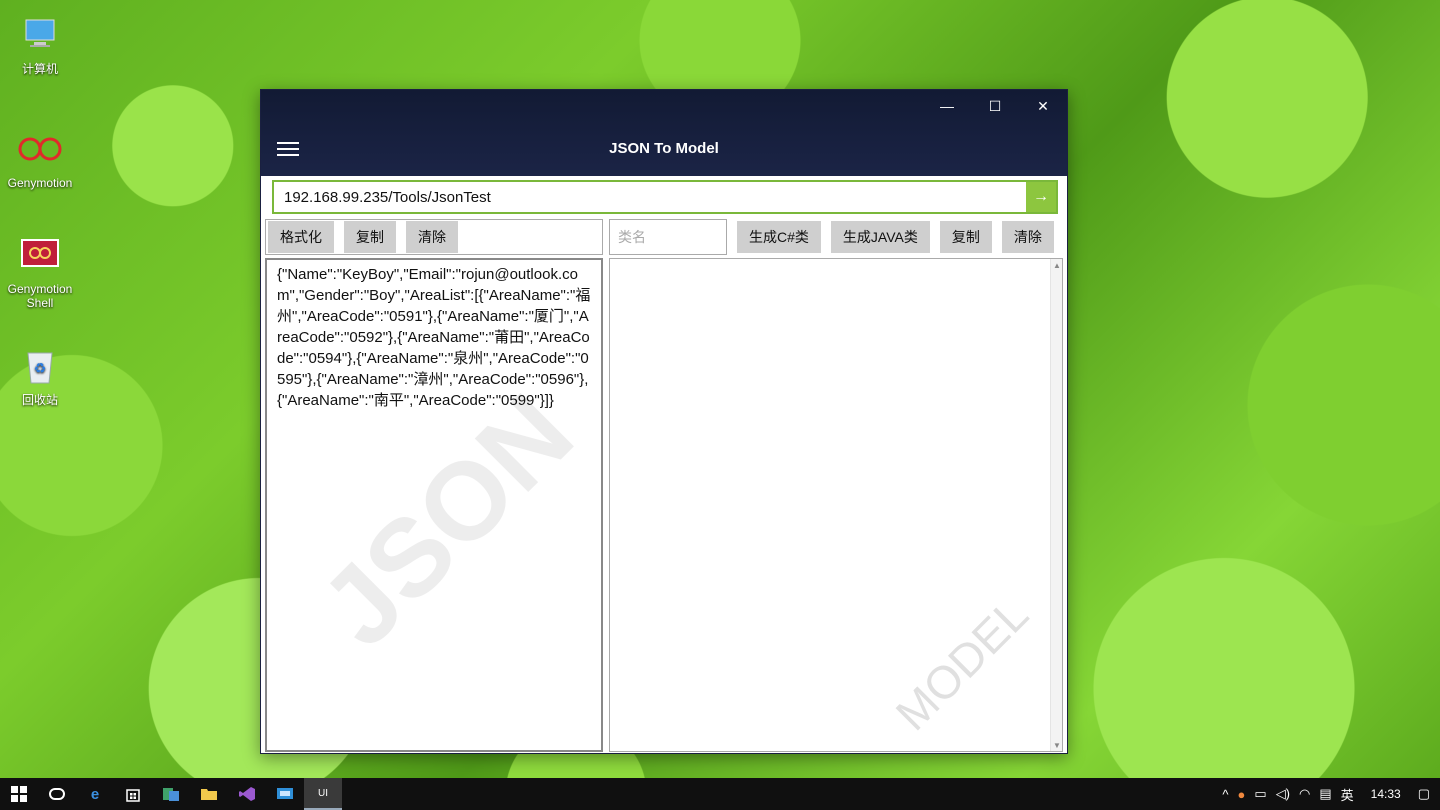 Image resolution: width=1440 pixels, height=810 pixels. I want to click on url-bar: →, so click(665, 197).